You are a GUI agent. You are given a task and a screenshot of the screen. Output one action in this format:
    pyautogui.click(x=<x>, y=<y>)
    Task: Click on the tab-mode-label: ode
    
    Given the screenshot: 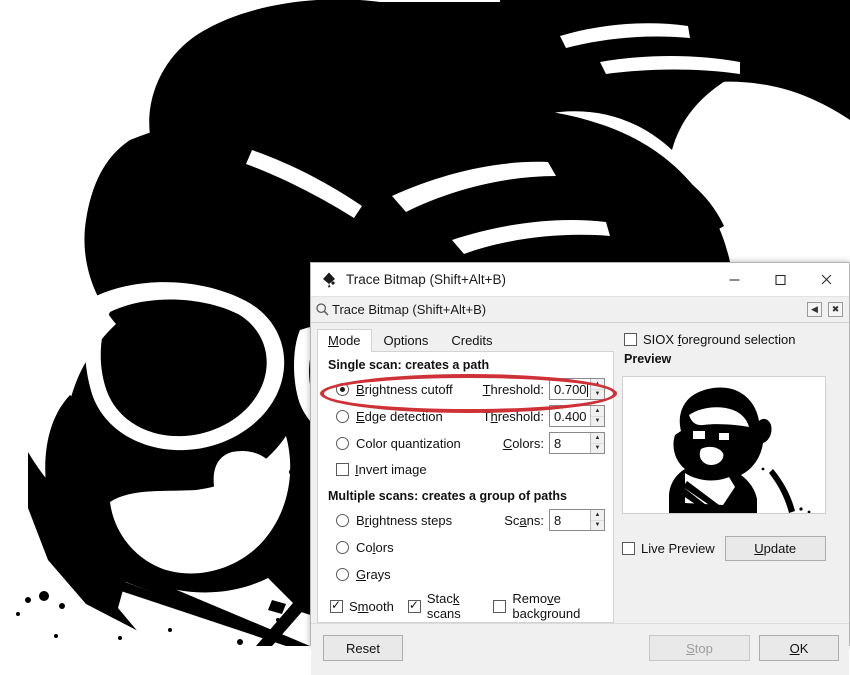 What is the action you would take?
    pyautogui.click(x=349, y=340)
    